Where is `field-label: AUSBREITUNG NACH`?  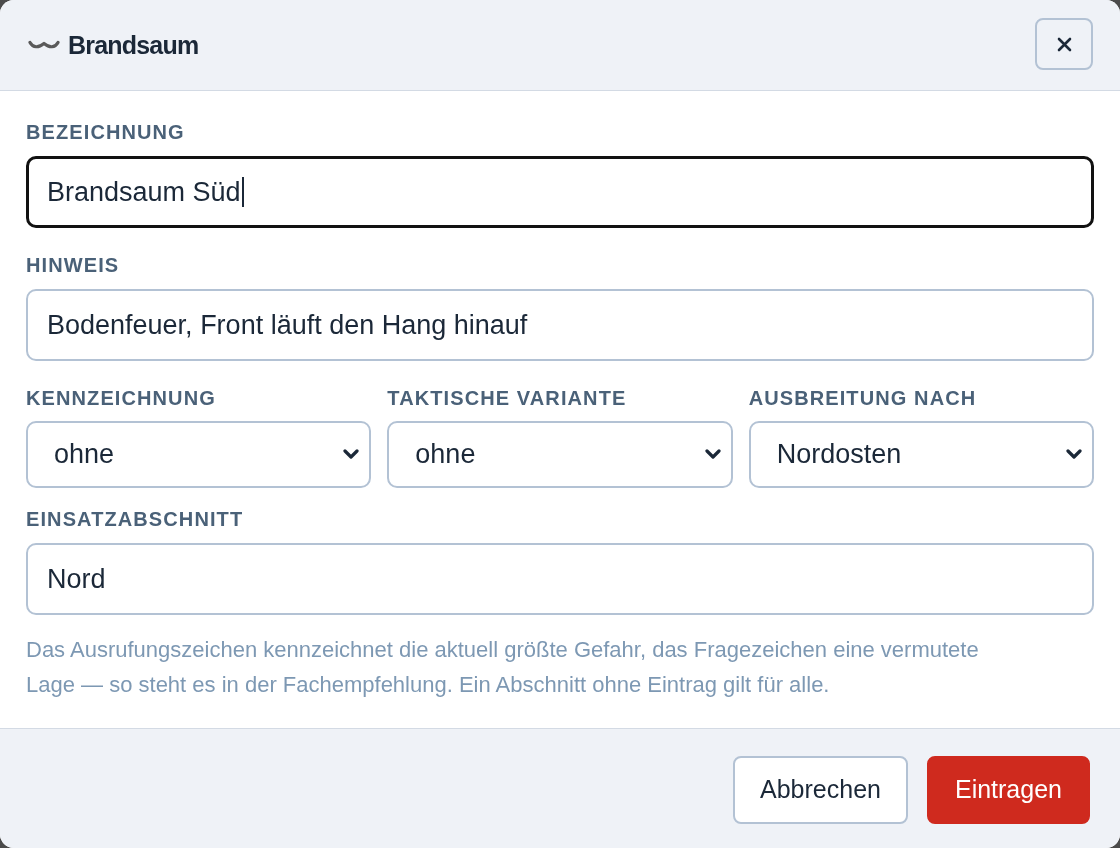
field-label: AUSBREITUNG NACH is located at coordinates (863, 398).